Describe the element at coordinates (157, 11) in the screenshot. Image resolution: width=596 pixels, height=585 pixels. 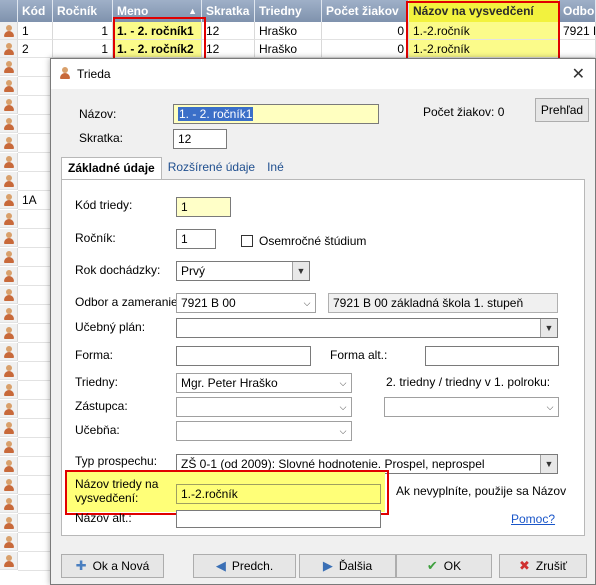
I see `col-header-meno: Meno ▲` at that location.